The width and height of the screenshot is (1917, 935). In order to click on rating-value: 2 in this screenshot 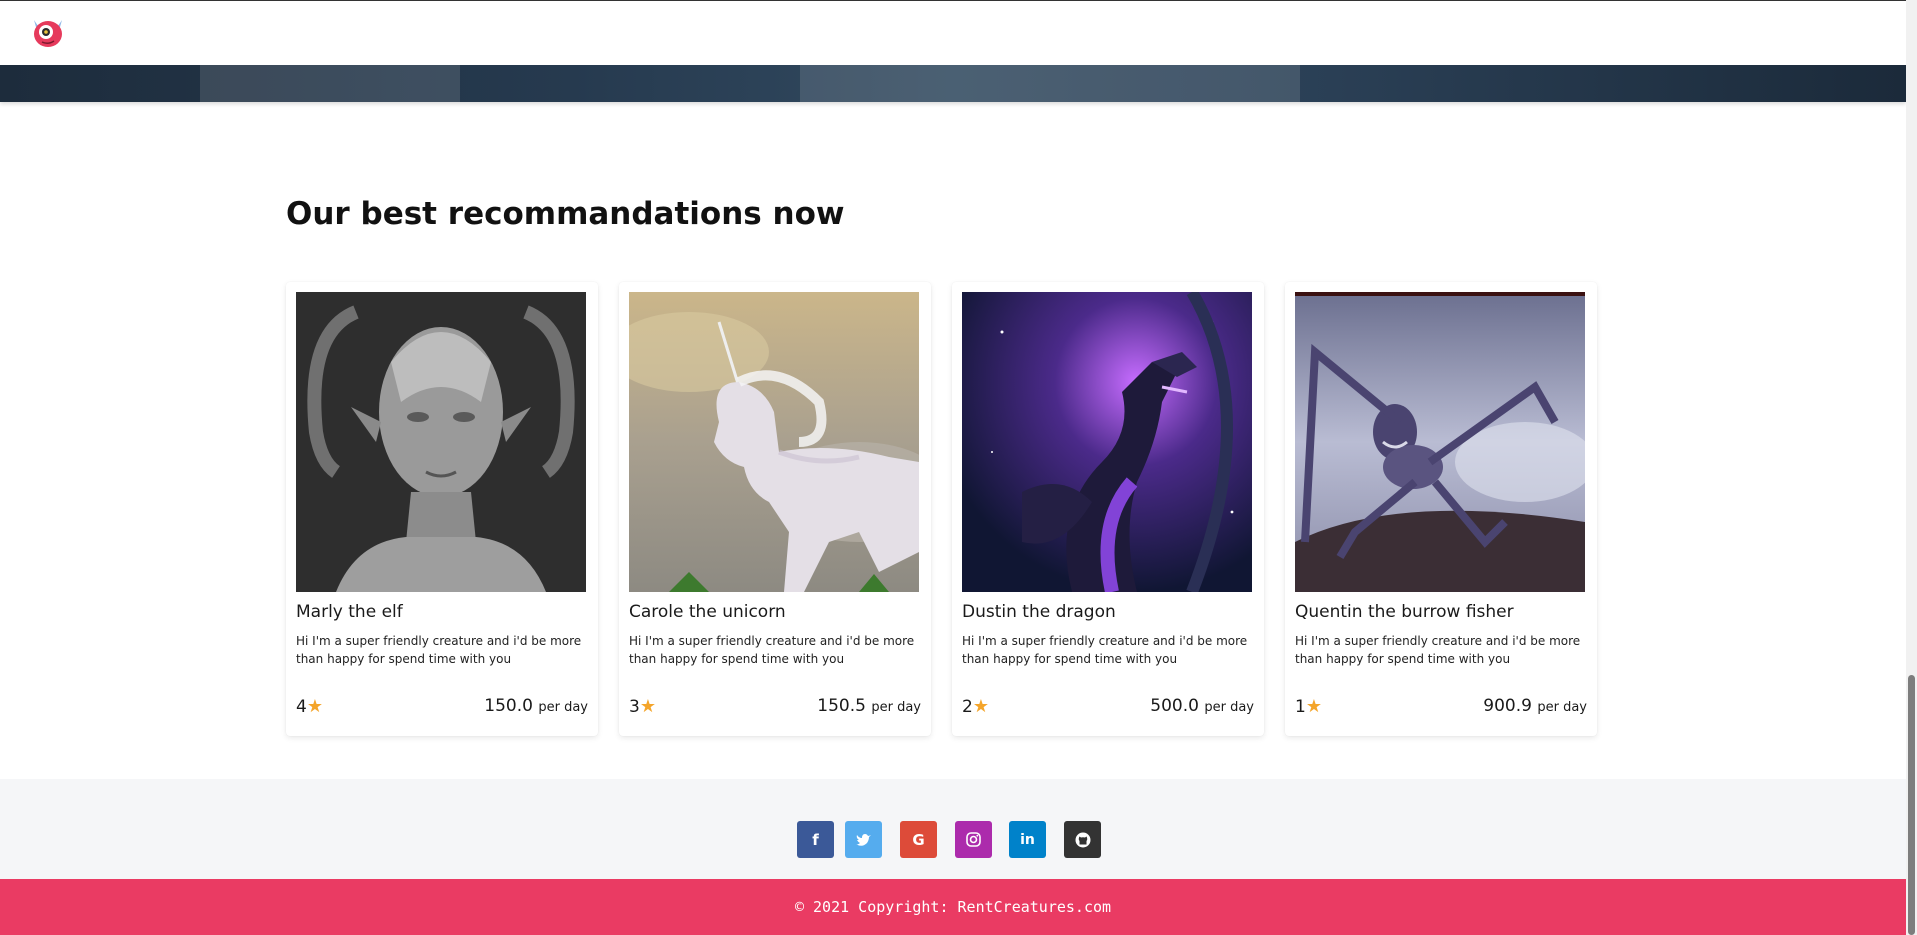, I will do `click(967, 707)`.